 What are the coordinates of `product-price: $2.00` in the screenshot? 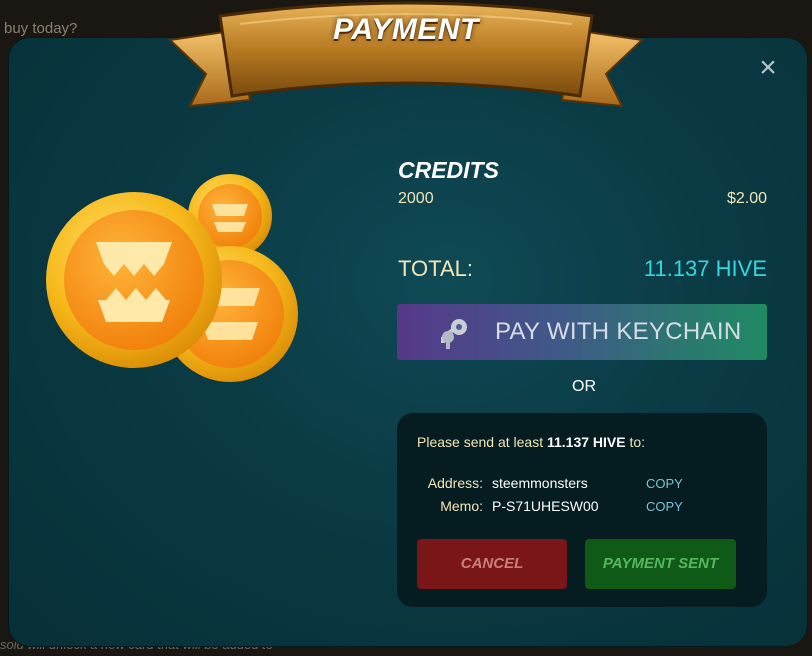 It's located at (746, 198).